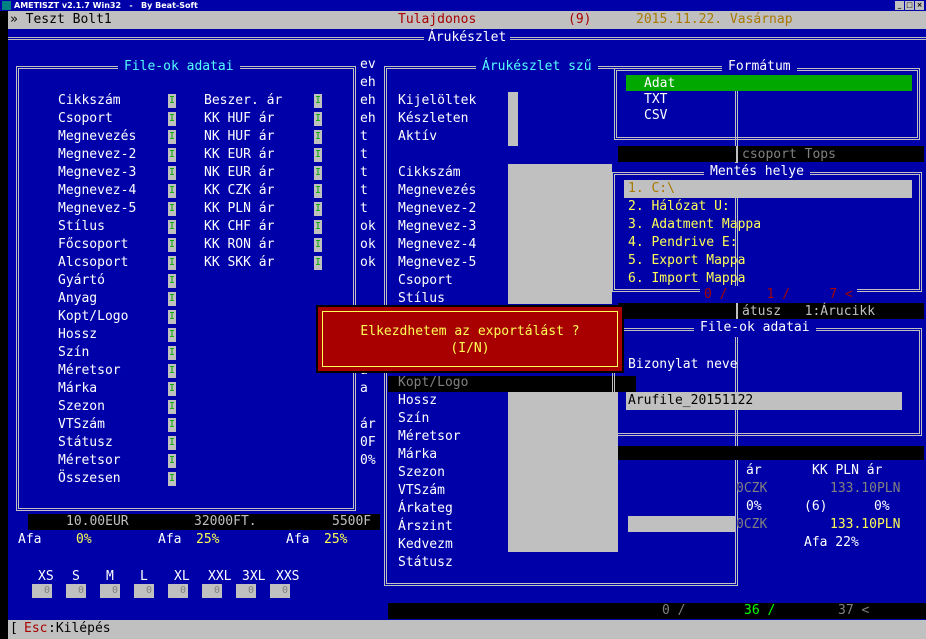  I want to click on dialog-options: (I/N), so click(470, 349).